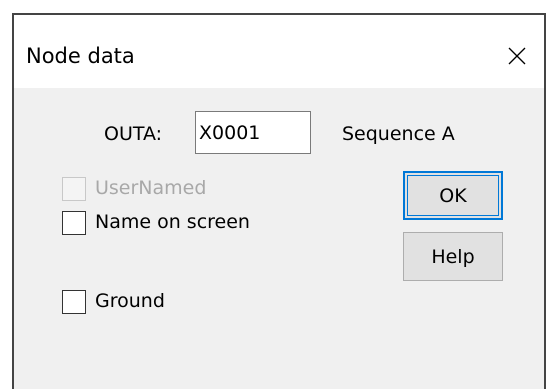  I want to click on name-on-screen-checkbox, so click(74, 223).